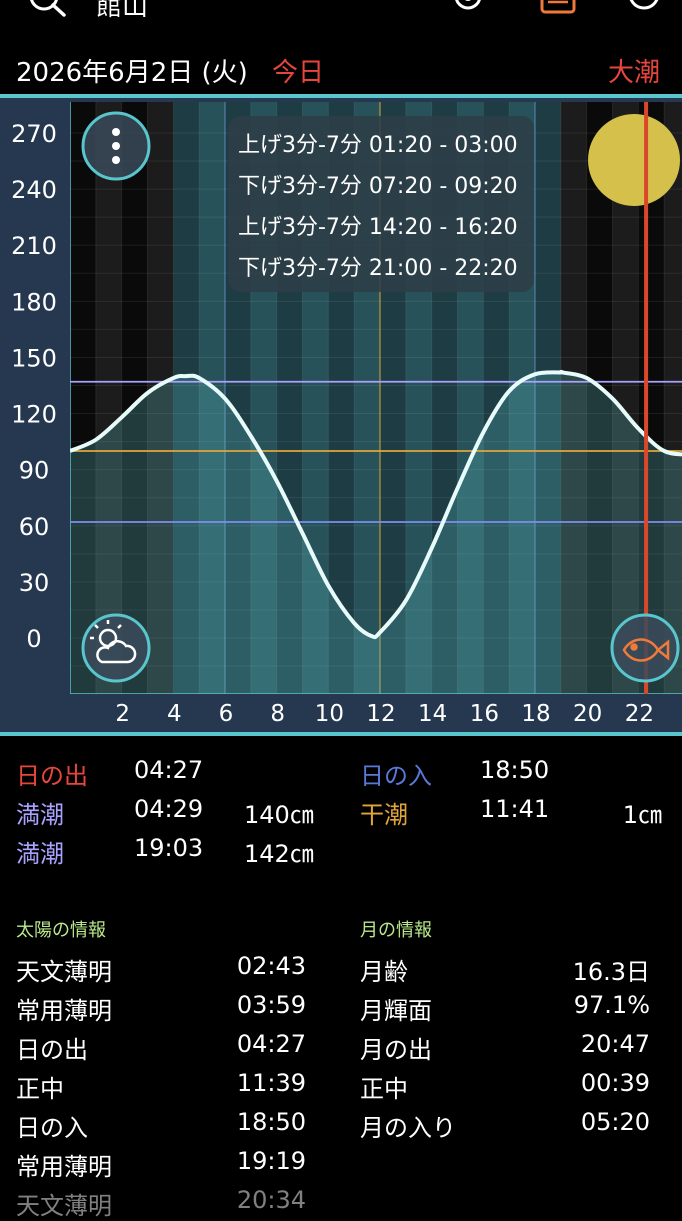 Image resolution: width=682 pixels, height=1221 pixels. Describe the element at coordinates (174, 714) in the screenshot. I see `x-tick-label: 4` at that location.